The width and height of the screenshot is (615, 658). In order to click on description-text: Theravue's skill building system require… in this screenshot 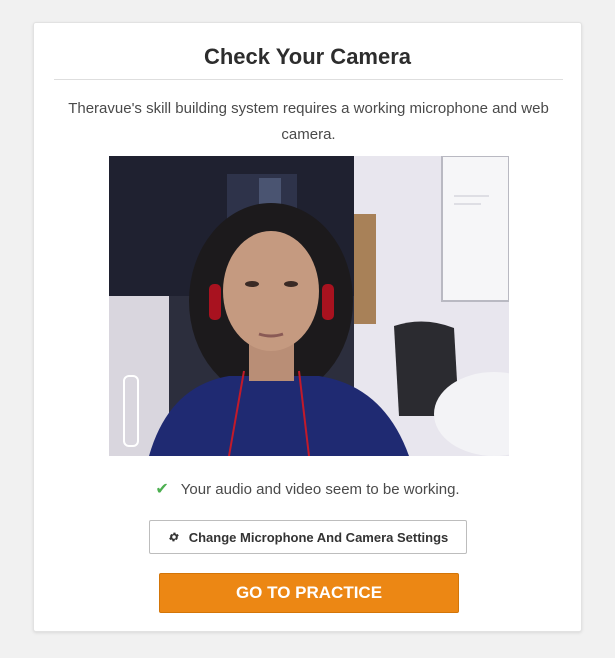, I will do `click(308, 121)`.